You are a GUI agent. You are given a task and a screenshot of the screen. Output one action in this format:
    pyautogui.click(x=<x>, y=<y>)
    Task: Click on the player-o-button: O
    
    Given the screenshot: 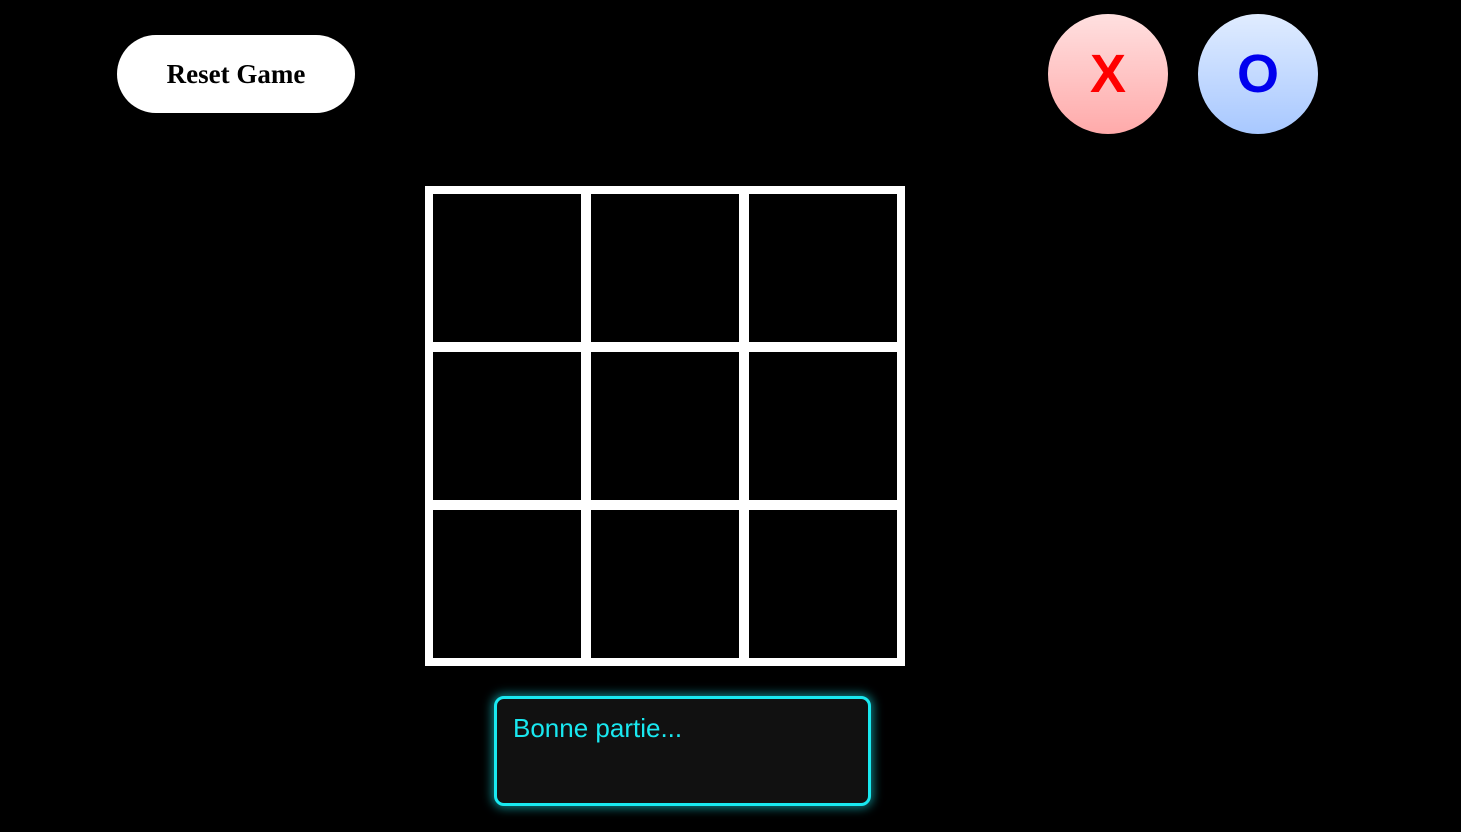 What is the action you would take?
    pyautogui.click(x=1258, y=74)
    